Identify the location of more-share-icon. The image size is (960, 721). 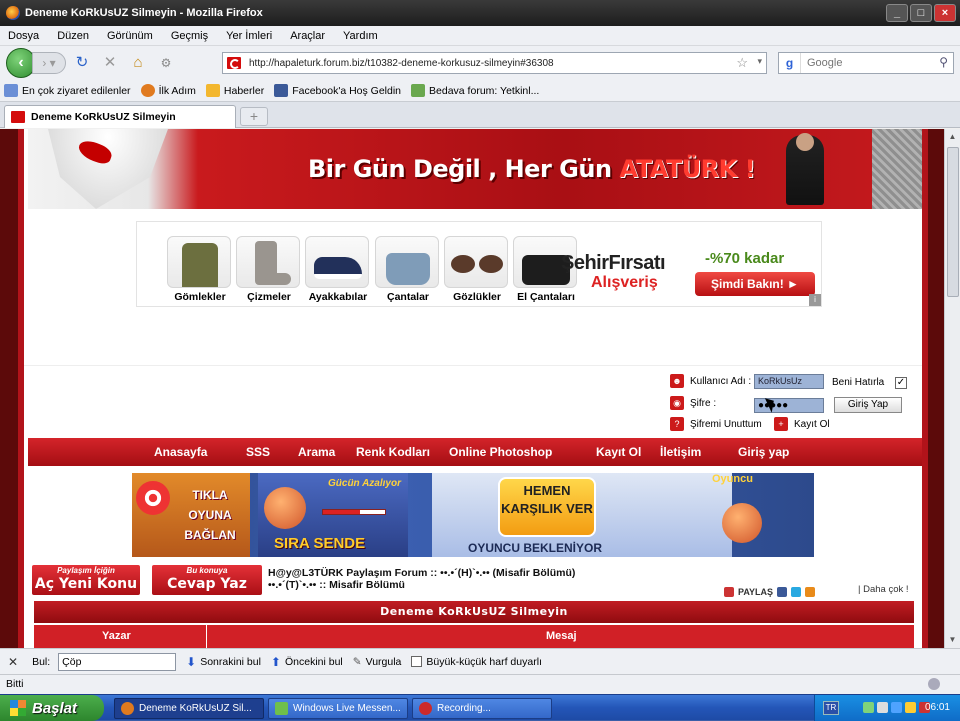
(810, 592).